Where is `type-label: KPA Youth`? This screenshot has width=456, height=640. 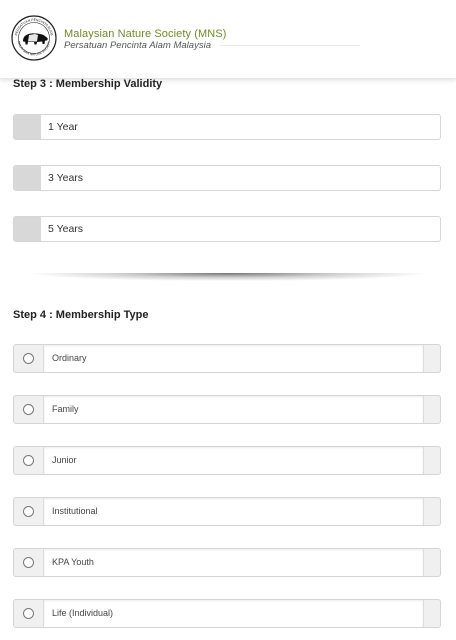
type-label: KPA Youth is located at coordinates (73, 562).